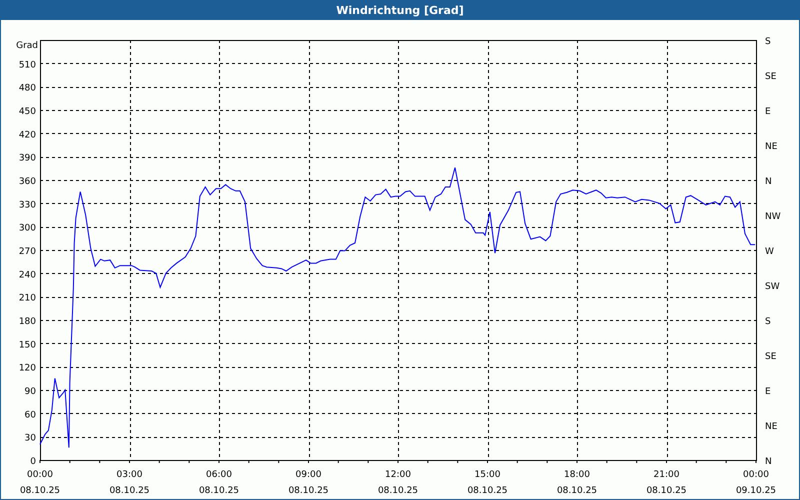 This screenshot has width=800, height=500. What do you see at coordinates (27, 345) in the screenshot?
I see `y-tick-label: 150` at bounding box center [27, 345].